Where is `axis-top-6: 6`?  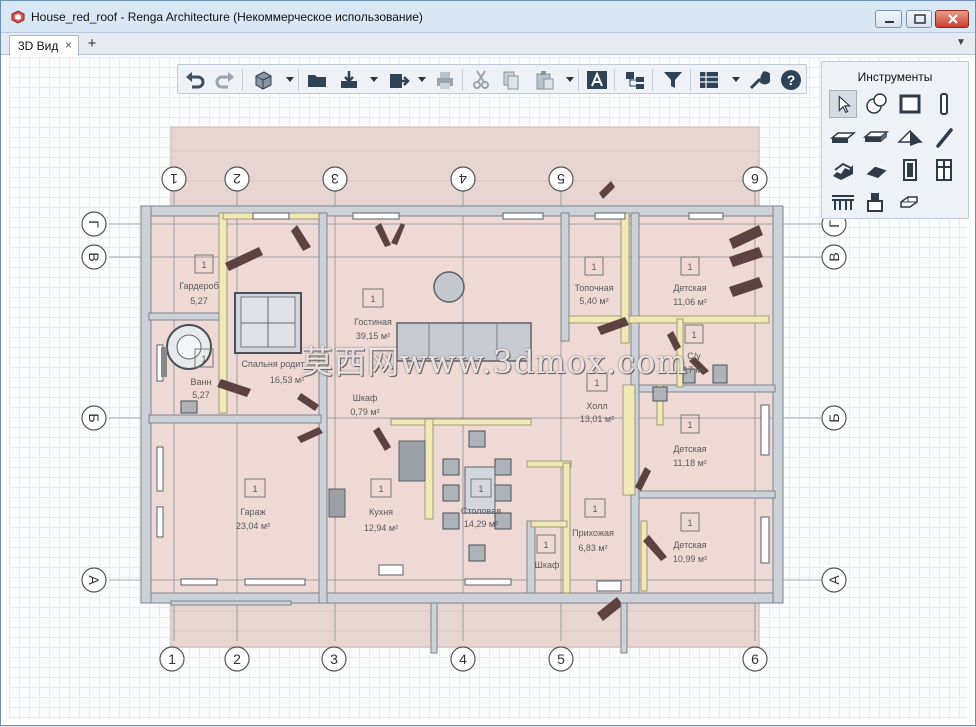
axis-top-6: 6 is located at coordinates (755, 179).